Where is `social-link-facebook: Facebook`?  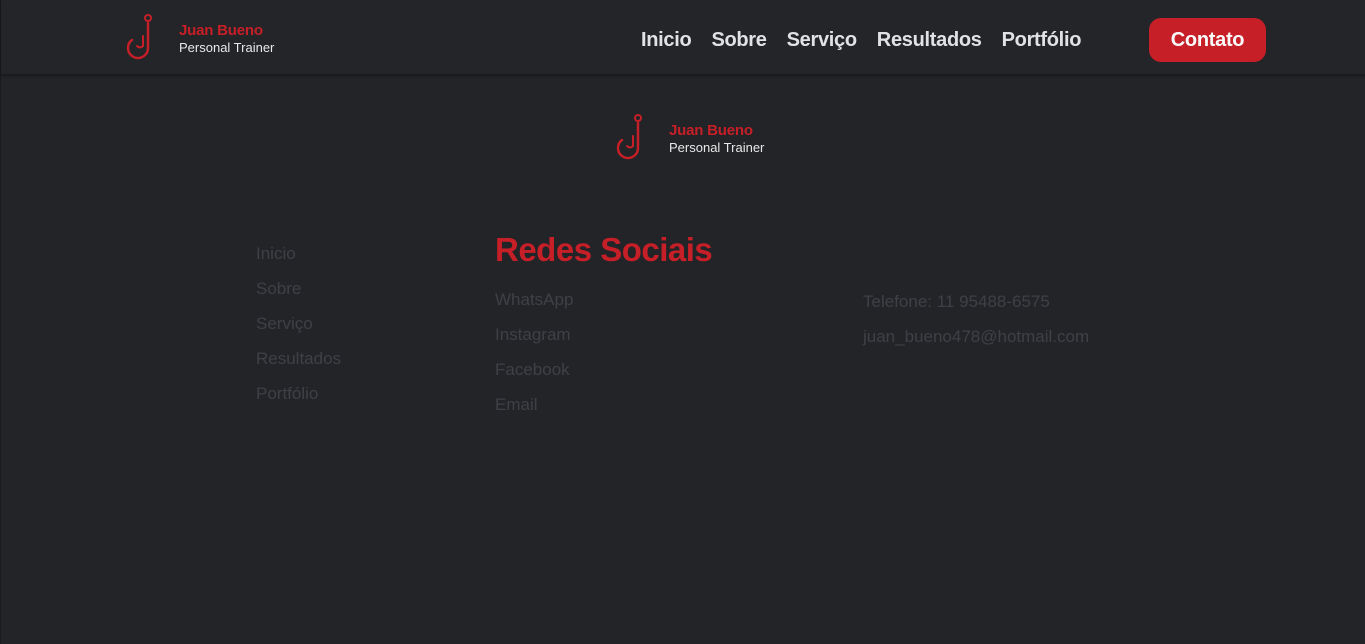 social-link-facebook: Facebook is located at coordinates (603, 377).